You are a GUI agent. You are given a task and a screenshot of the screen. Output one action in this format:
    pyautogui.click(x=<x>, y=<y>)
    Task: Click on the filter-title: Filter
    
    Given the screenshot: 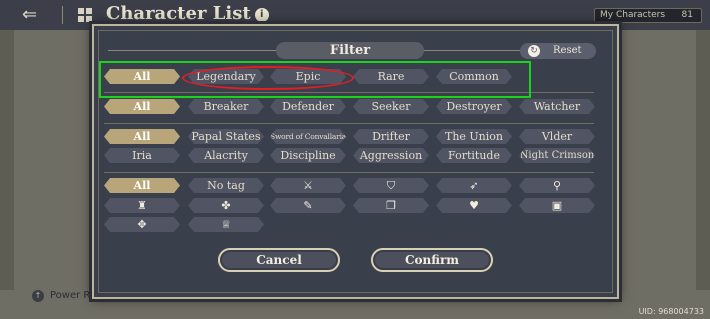 What is the action you would take?
    pyautogui.click(x=350, y=50)
    